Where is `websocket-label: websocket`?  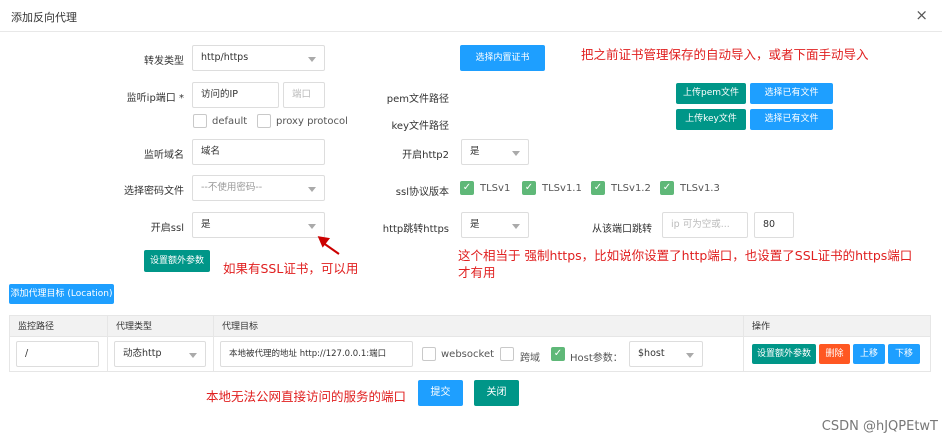 websocket-label: websocket is located at coordinates (468, 354).